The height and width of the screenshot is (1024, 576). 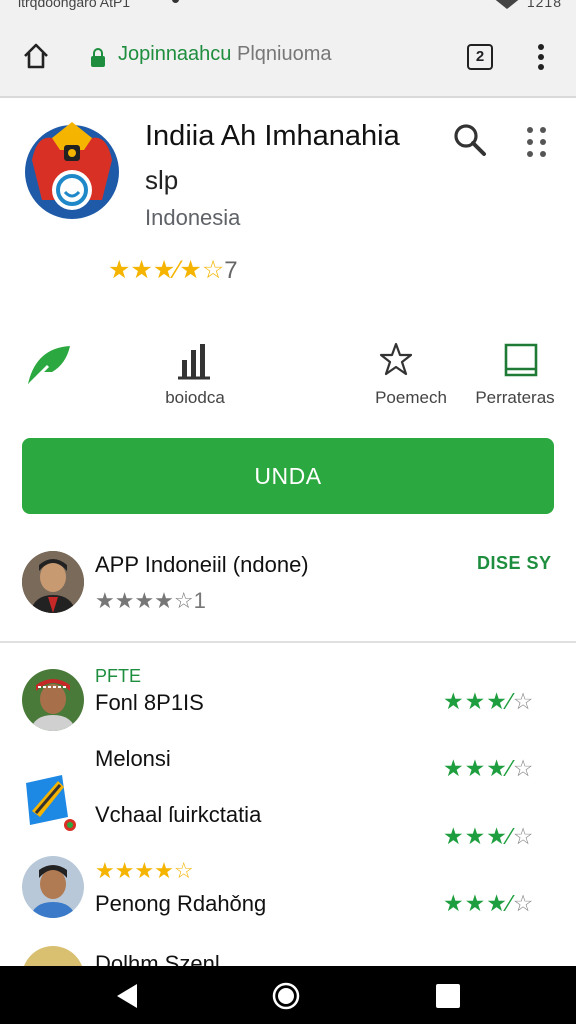 I want to click on developer-name: APP Indoneiil (ndone), so click(x=202, y=565).